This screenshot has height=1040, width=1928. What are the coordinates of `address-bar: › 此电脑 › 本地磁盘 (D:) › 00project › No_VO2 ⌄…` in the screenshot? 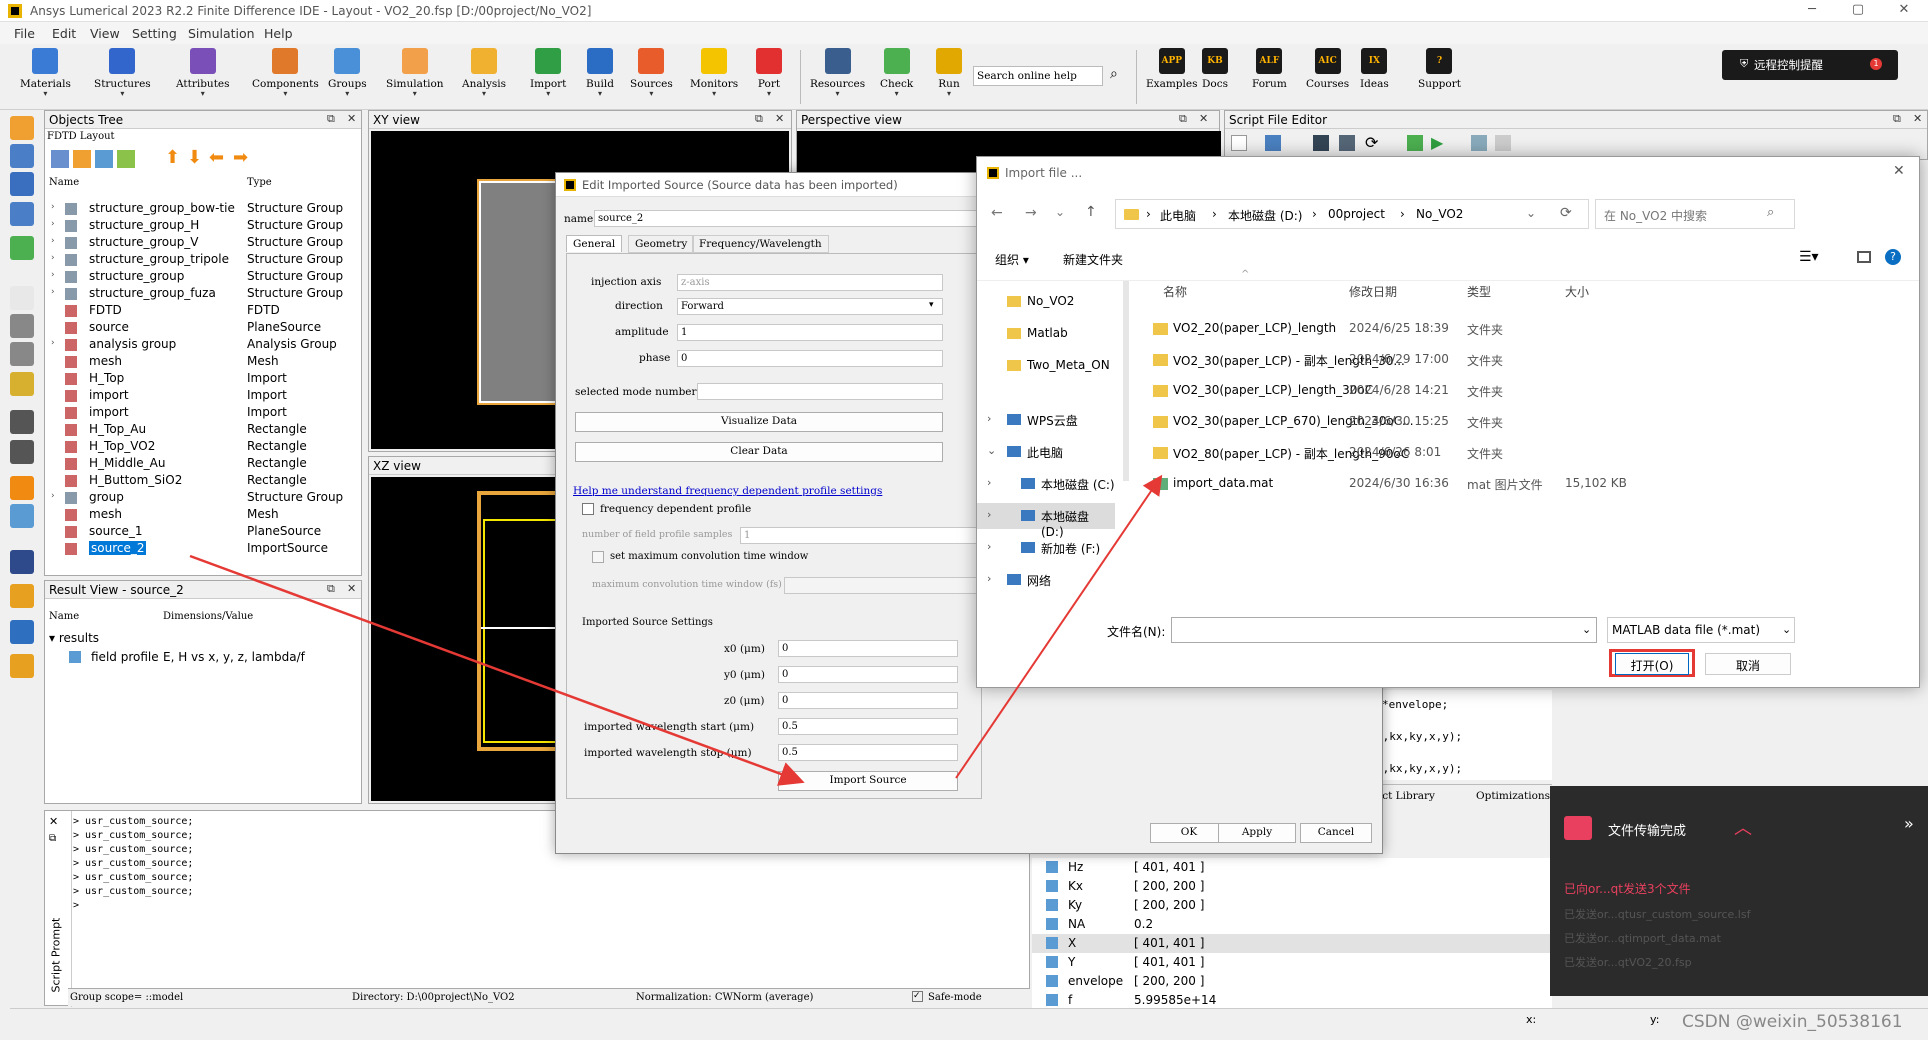 It's located at (1352, 214).